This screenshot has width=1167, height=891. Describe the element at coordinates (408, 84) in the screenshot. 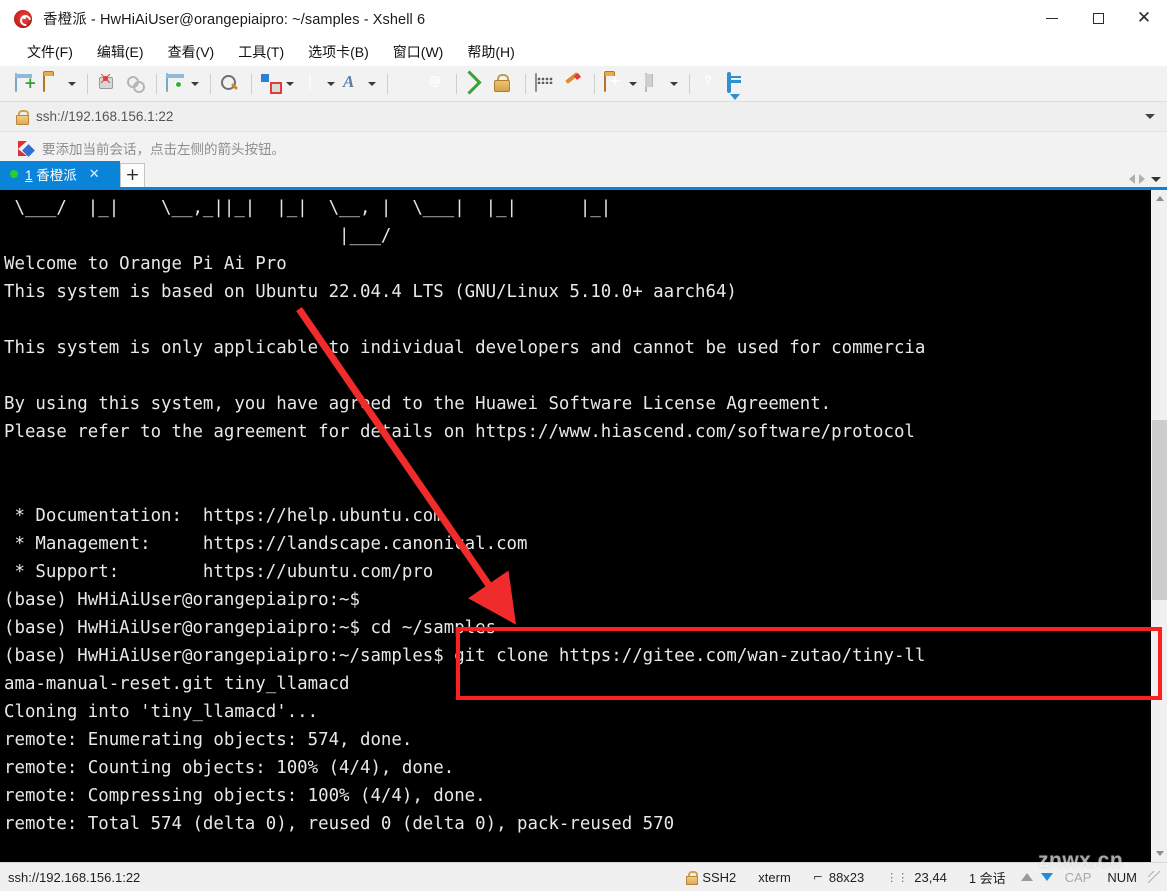

I see `toolbar-xshell-button` at that location.